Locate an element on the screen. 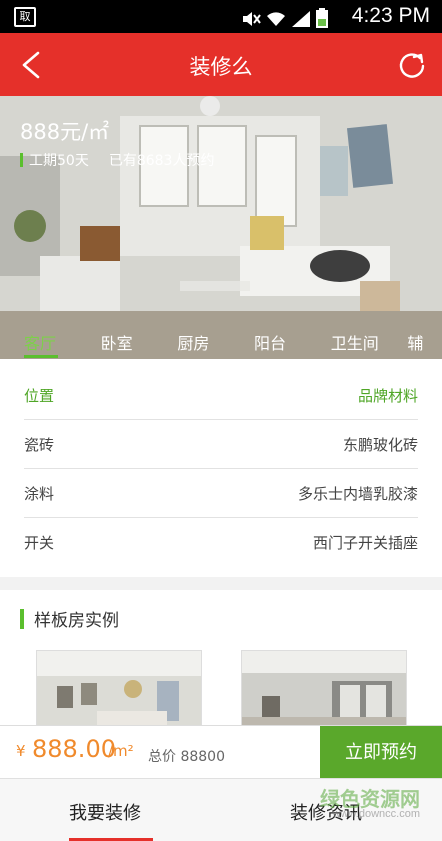 The width and height of the screenshot is (442, 841). row-material: 东鹏玻化砖 is located at coordinates (380, 444).